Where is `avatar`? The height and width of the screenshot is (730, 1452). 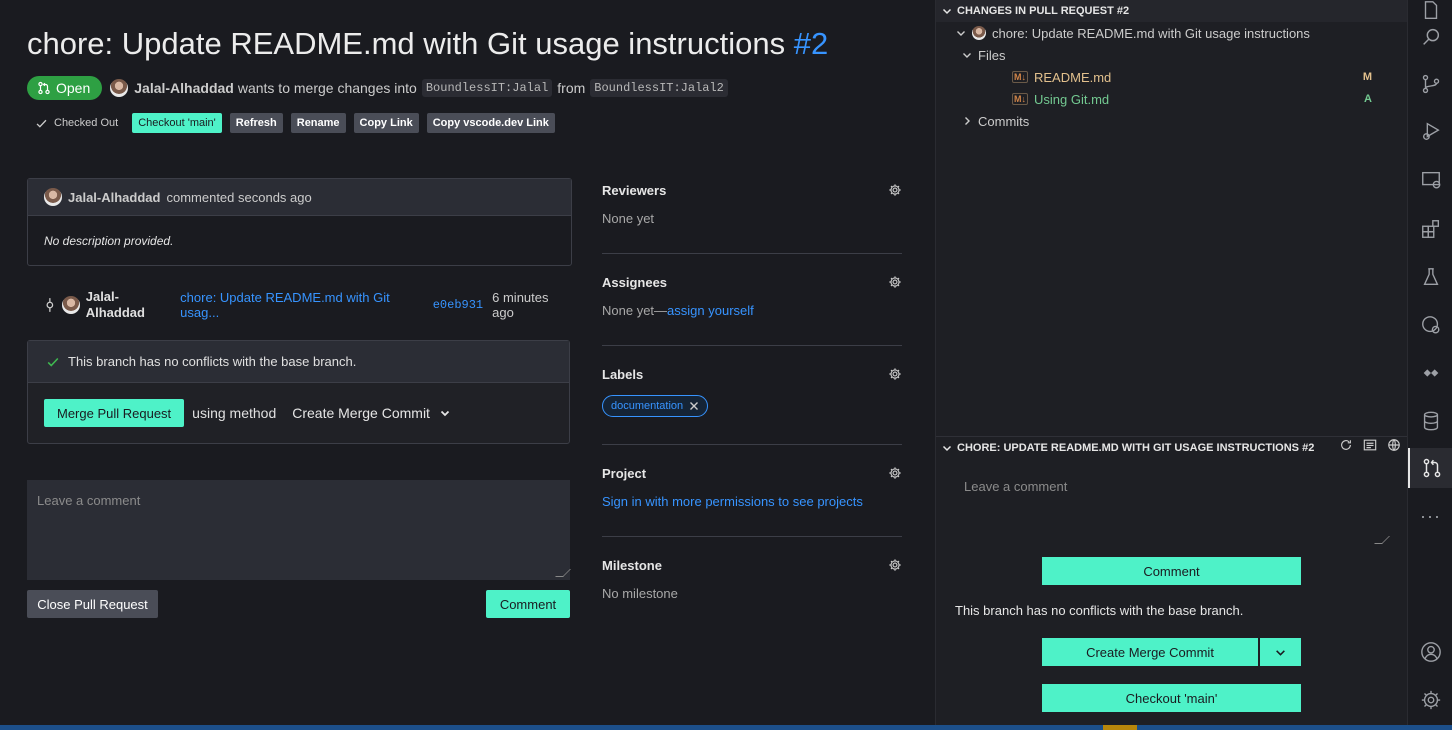 avatar is located at coordinates (53, 197).